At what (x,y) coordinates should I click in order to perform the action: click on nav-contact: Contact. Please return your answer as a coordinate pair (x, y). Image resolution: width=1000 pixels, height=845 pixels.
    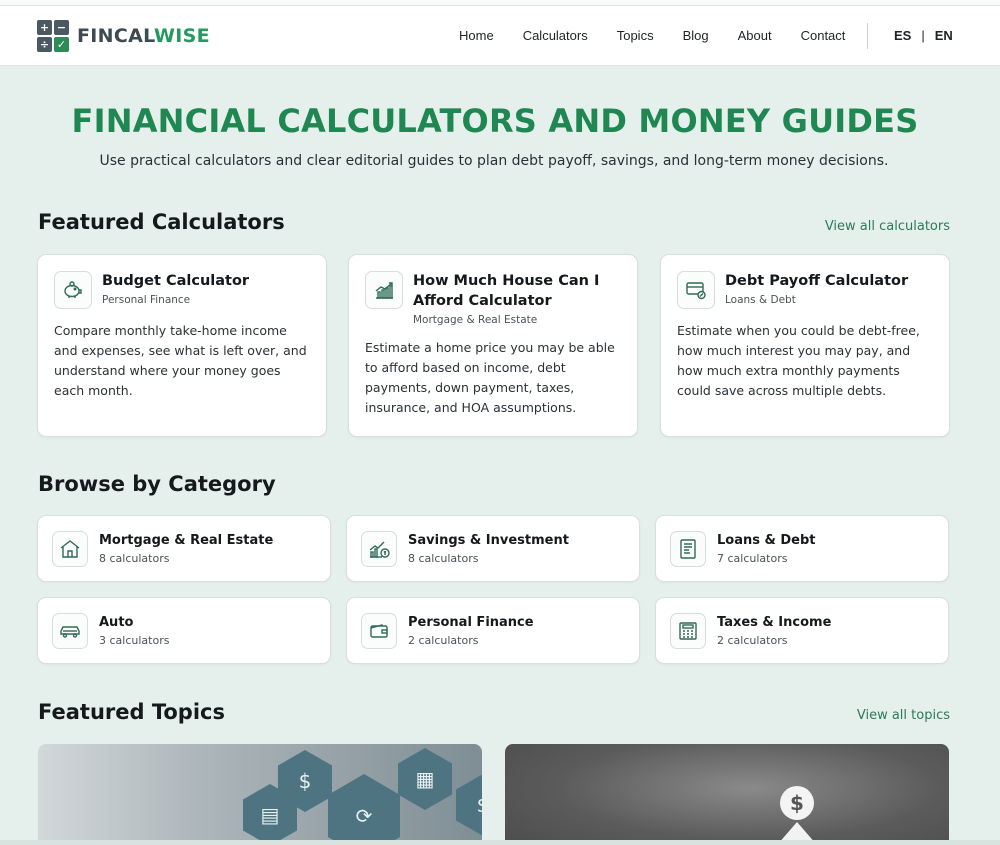
    Looking at the image, I should click on (823, 35).